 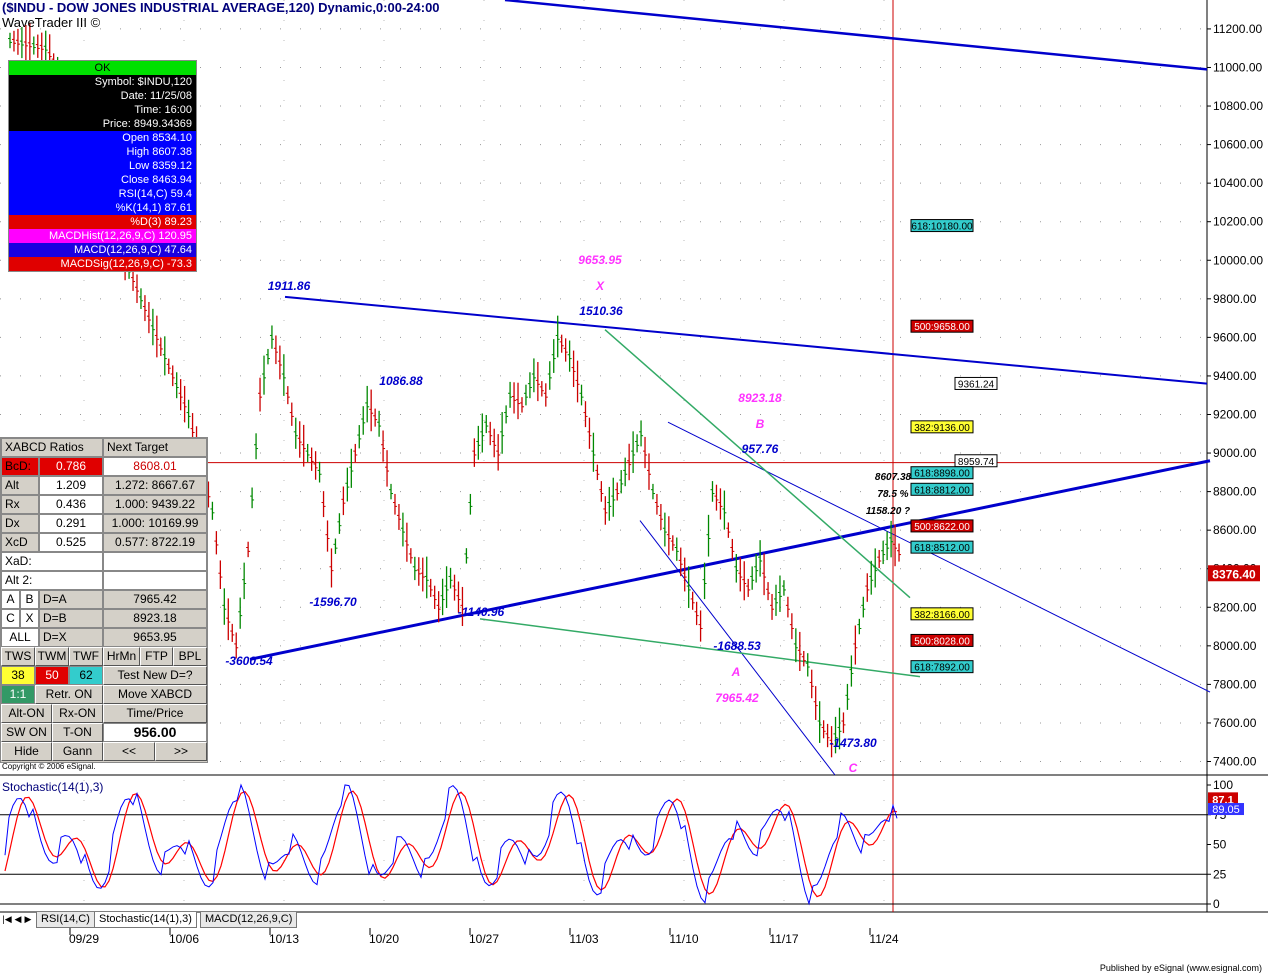 I want to click on published-by: Published by eSignal (www.esignal.com), so click(x=1180, y=968).